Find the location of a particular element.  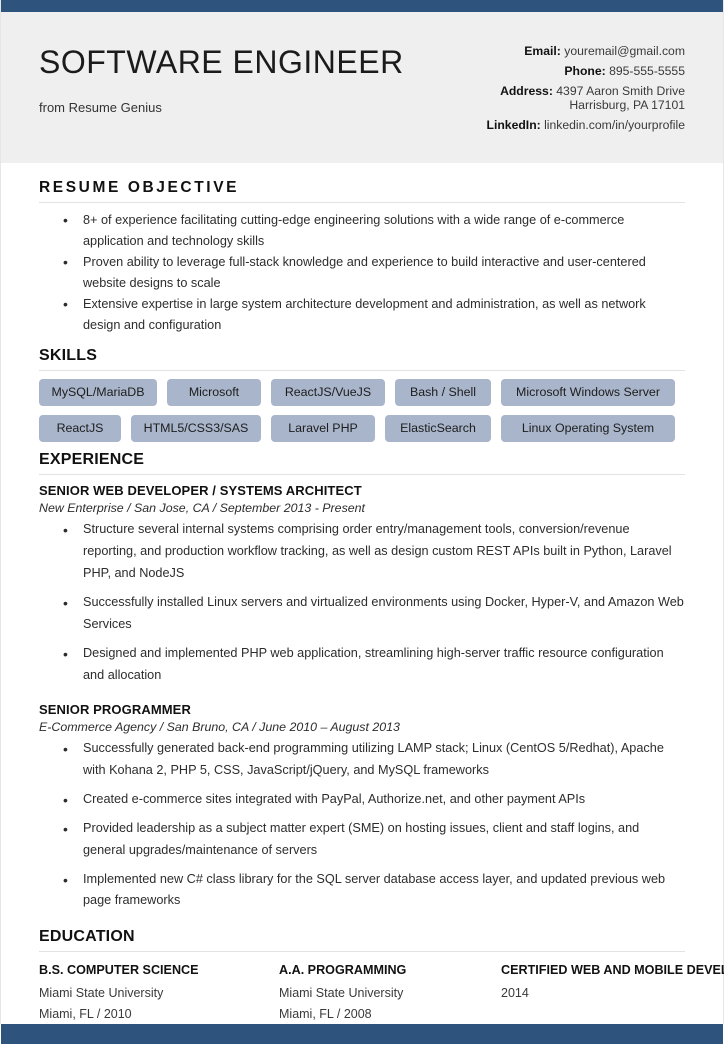

skill-pill: Laravel PHP is located at coordinates (323, 429).